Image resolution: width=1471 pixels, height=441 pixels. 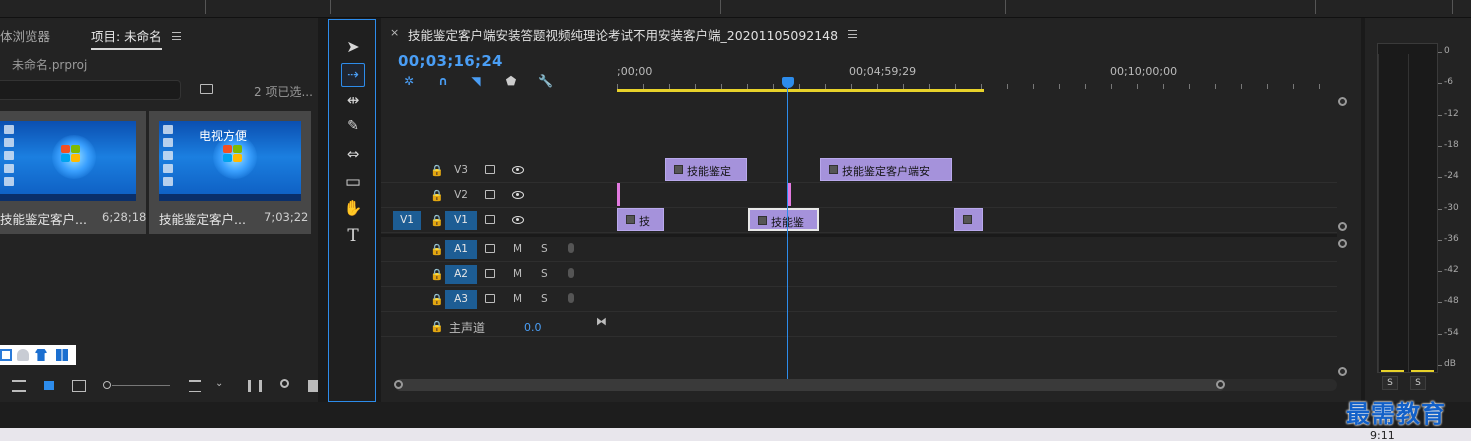 What do you see at coordinates (461, 274) in the screenshot?
I see `track-name: A2` at bounding box center [461, 274].